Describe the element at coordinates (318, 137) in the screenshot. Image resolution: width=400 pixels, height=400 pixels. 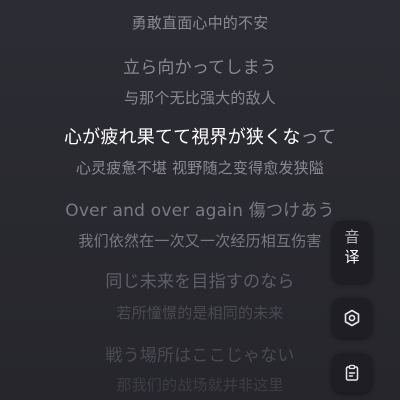
I see `lyric-unsung-part: って` at that location.